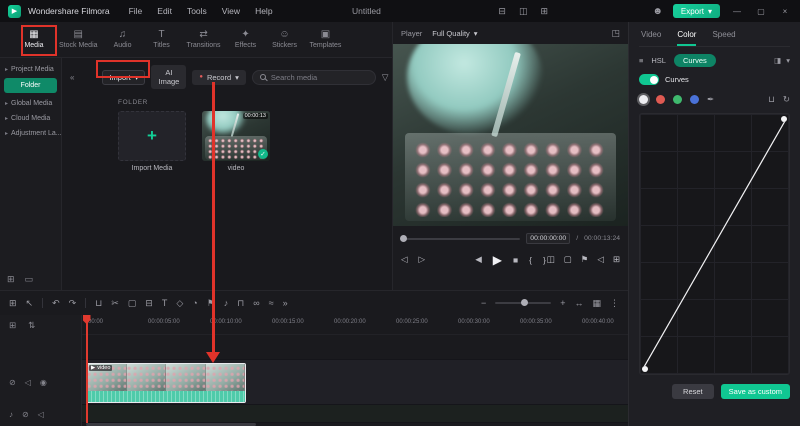 This screenshot has height=426, width=800. What do you see at coordinates (166, 383) in the screenshot?
I see `timeline-clip-video: ▶ video` at bounding box center [166, 383].